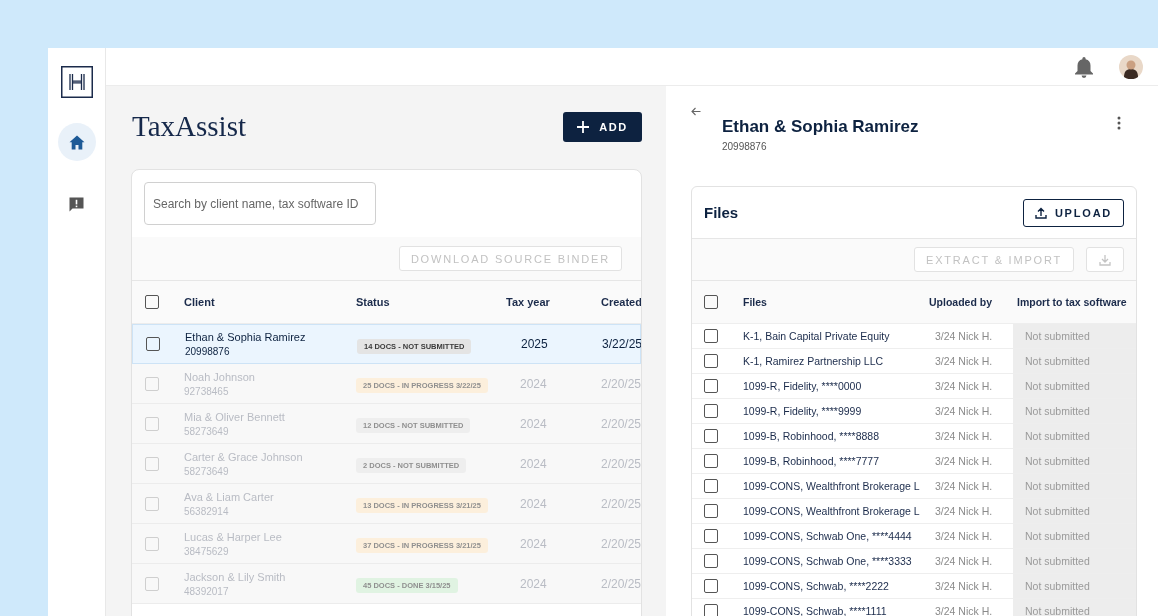 This screenshot has height=616, width=1158. Describe the element at coordinates (1105, 259) in the screenshot. I see `download-icon` at that location.